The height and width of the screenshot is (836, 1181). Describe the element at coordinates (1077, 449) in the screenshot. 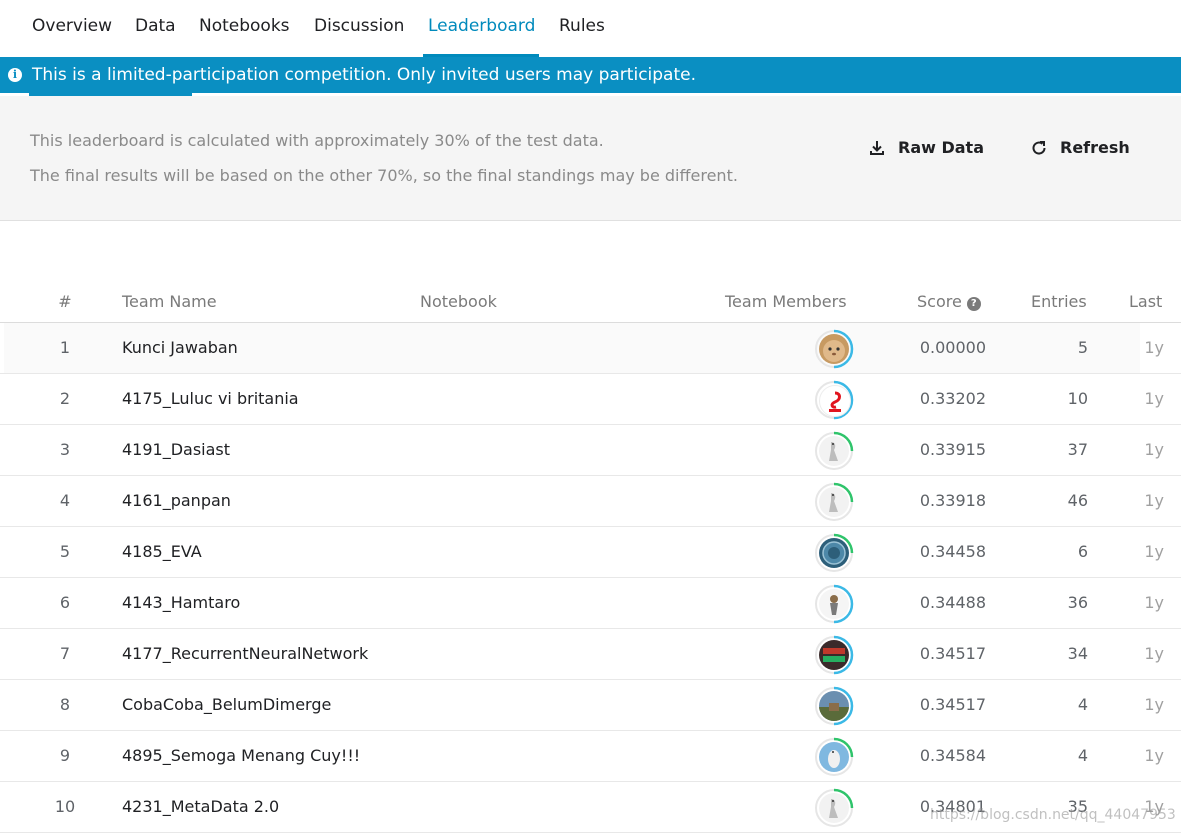

I see `entries-cell: 37` at that location.